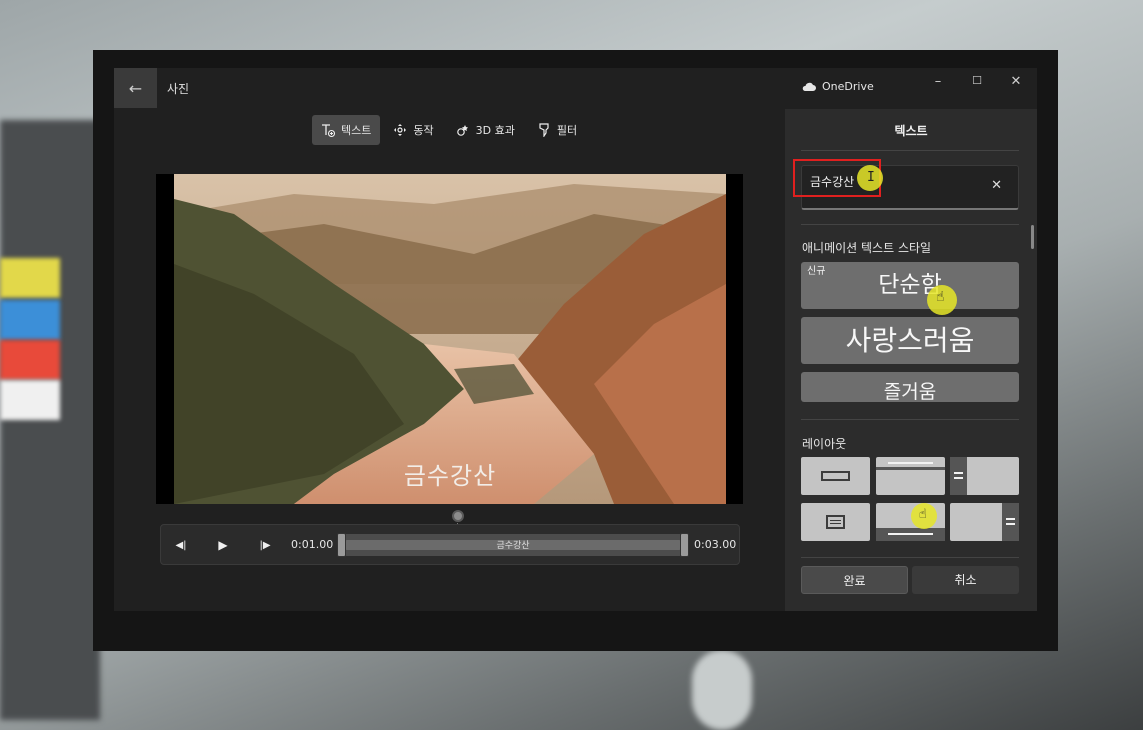  Describe the element at coordinates (871, 177) in the screenshot. I see `text-cursor-icon: I` at that location.